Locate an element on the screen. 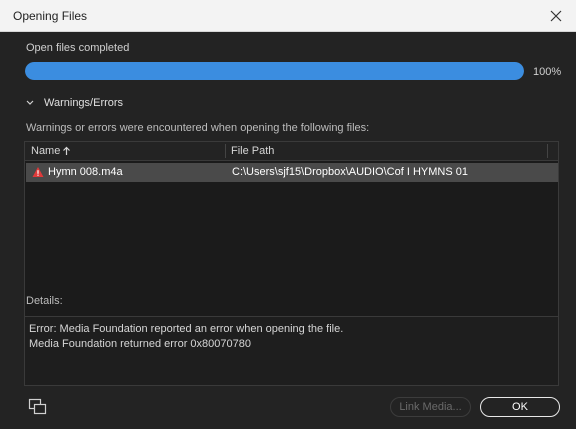 This screenshot has width=576, height=429. progress-percent: 100% is located at coordinates (547, 72).